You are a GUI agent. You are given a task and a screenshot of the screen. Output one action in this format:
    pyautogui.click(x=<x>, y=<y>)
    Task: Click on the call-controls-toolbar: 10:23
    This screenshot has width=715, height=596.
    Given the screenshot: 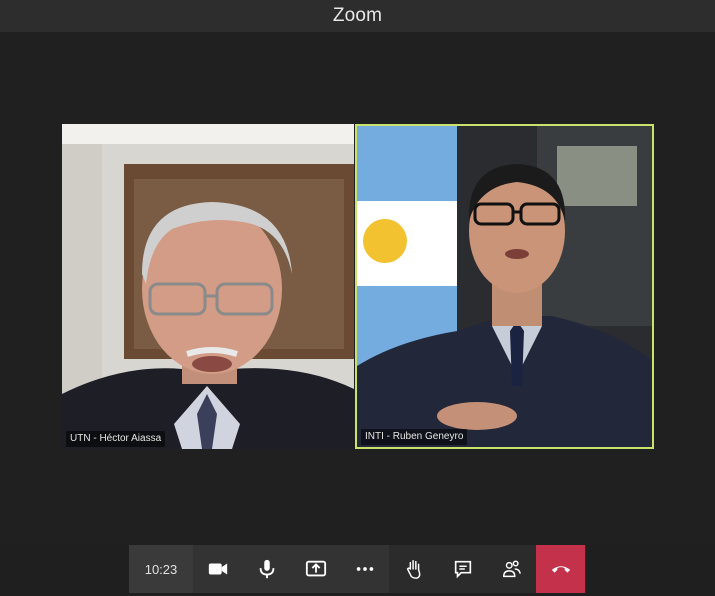 What is the action you would take?
    pyautogui.click(x=357, y=569)
    